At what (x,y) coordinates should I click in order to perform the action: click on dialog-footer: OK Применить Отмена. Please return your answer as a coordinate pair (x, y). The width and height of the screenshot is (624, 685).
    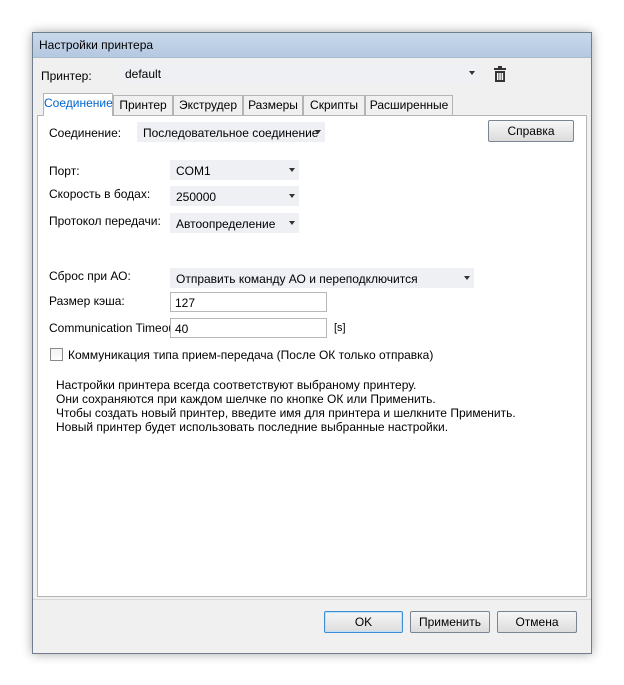
    Looking at the image, I should click on (312, 627).